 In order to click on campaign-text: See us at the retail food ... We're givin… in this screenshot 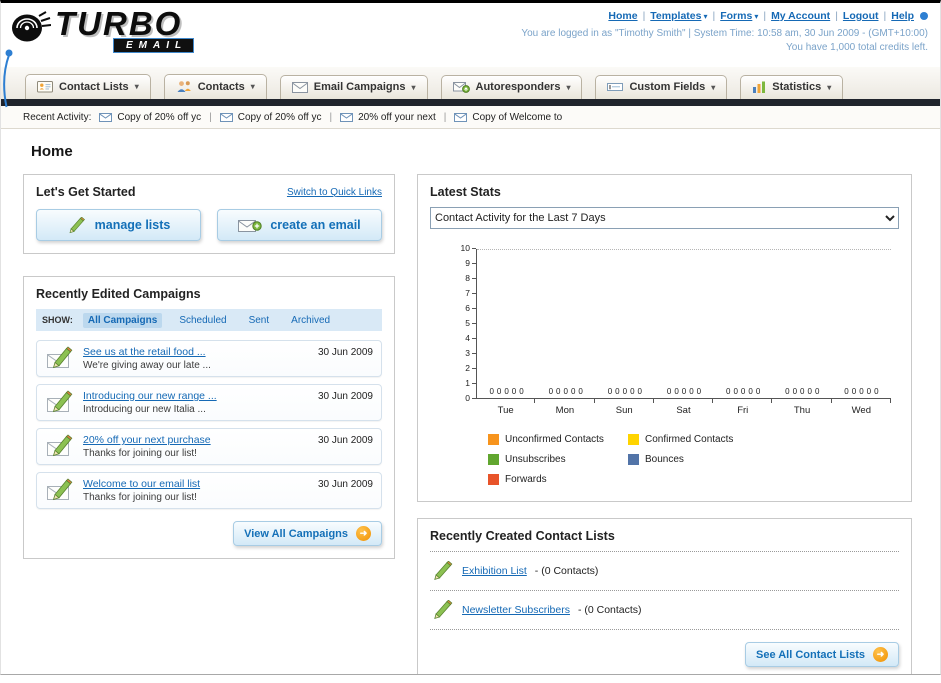, I will do `click(196, 358)`.